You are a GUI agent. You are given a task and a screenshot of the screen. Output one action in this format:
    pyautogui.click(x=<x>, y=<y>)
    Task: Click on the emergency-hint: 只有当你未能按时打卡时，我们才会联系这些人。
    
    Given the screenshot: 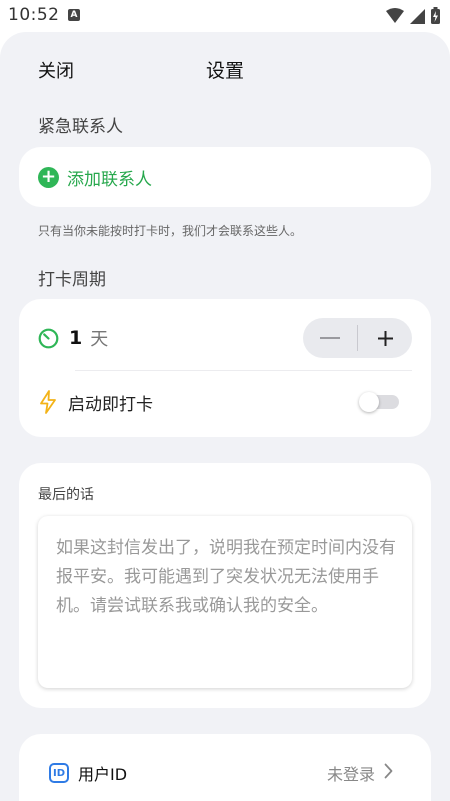 What is the action you would take?
    pyautogui.click(x=170, y=231)
    